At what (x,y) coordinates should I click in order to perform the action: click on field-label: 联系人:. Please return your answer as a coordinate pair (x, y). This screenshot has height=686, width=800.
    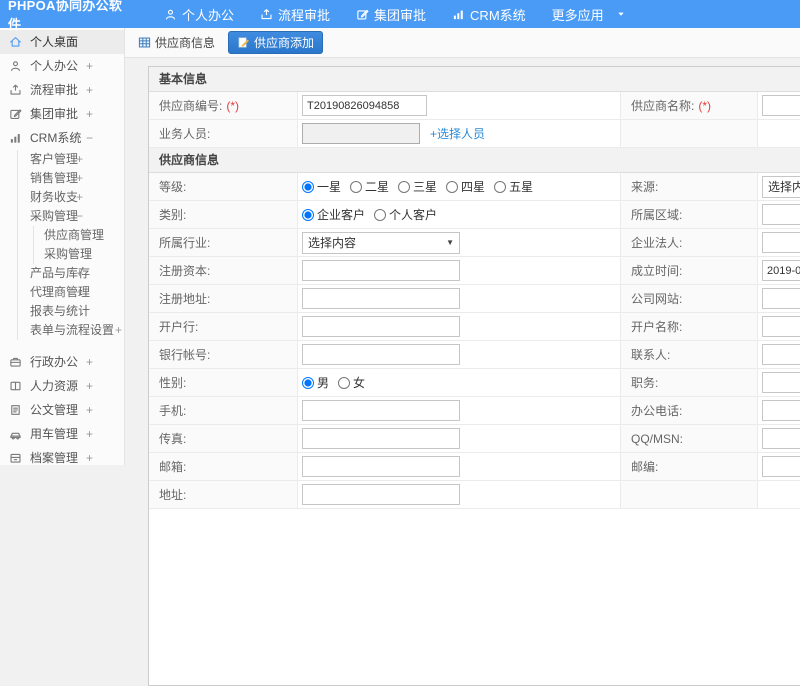
    Looking at the image, I should click on (689, 354).